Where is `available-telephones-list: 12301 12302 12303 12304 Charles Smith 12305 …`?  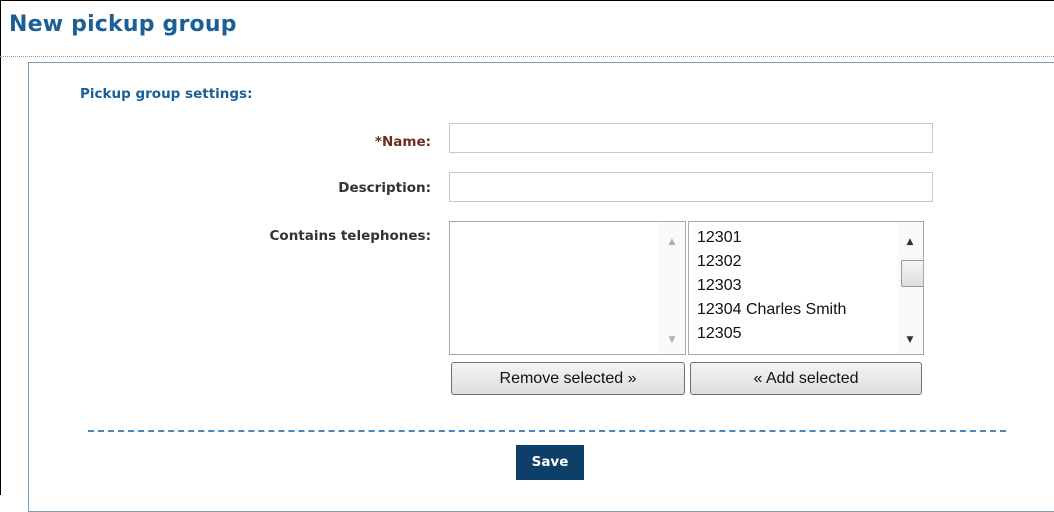
available-telephones-list: 12301 12302 12303 12304 Charles Smith 12305 … is located at coordinates (806, 288).